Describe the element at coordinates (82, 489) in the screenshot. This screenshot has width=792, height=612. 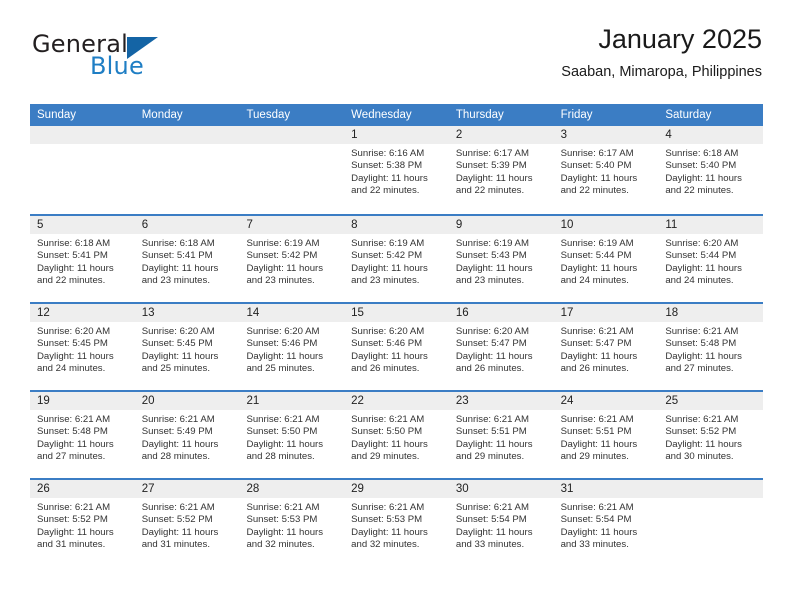
I see `day-number: 26` at that location.